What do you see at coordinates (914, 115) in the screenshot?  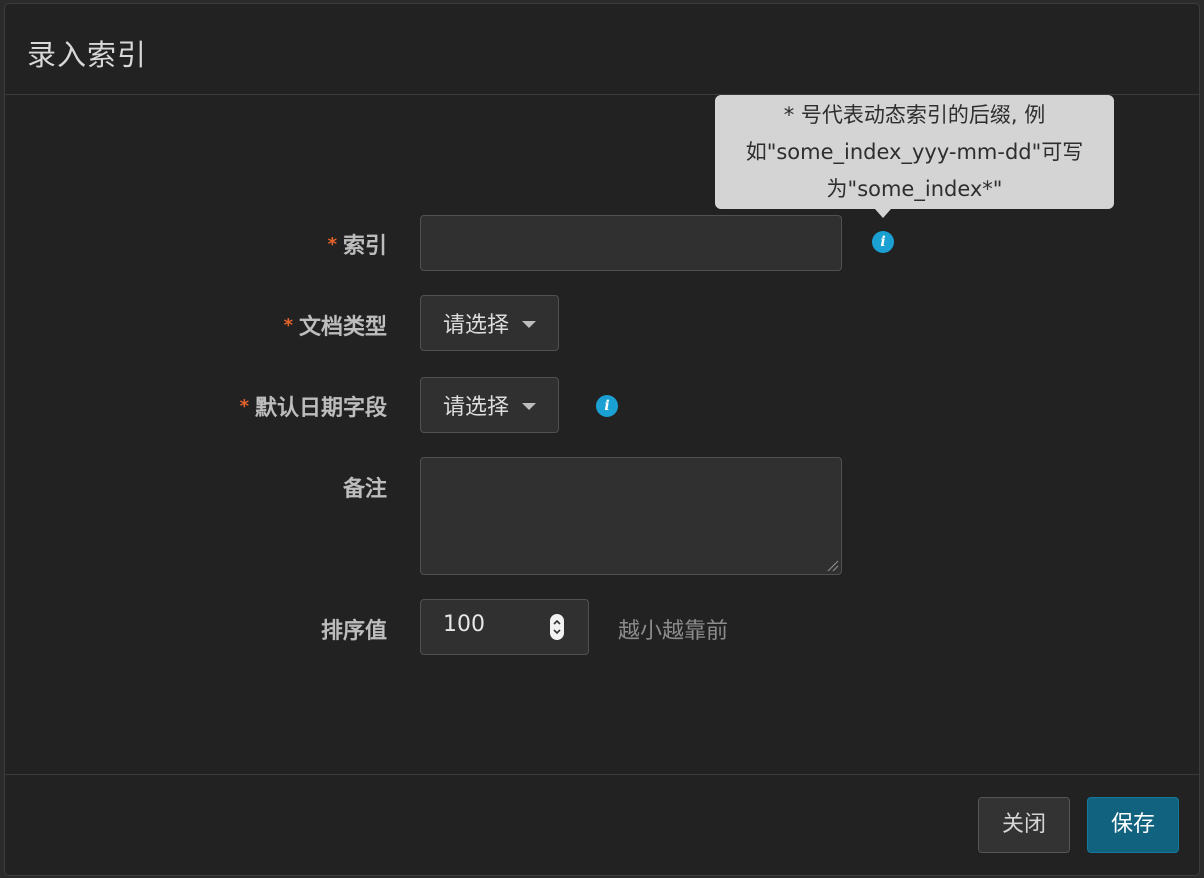 I see `tooltip-line: * 号代表动态索引的后缀, 例` at bounding box center [914, 115].